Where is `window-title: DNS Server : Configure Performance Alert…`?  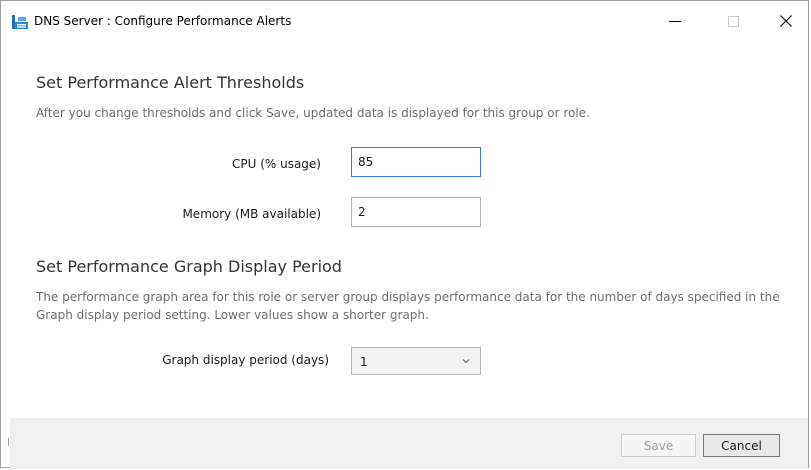
window-title: DNS Server : Configure Performance Alert… is located at coordinates (163, 21).